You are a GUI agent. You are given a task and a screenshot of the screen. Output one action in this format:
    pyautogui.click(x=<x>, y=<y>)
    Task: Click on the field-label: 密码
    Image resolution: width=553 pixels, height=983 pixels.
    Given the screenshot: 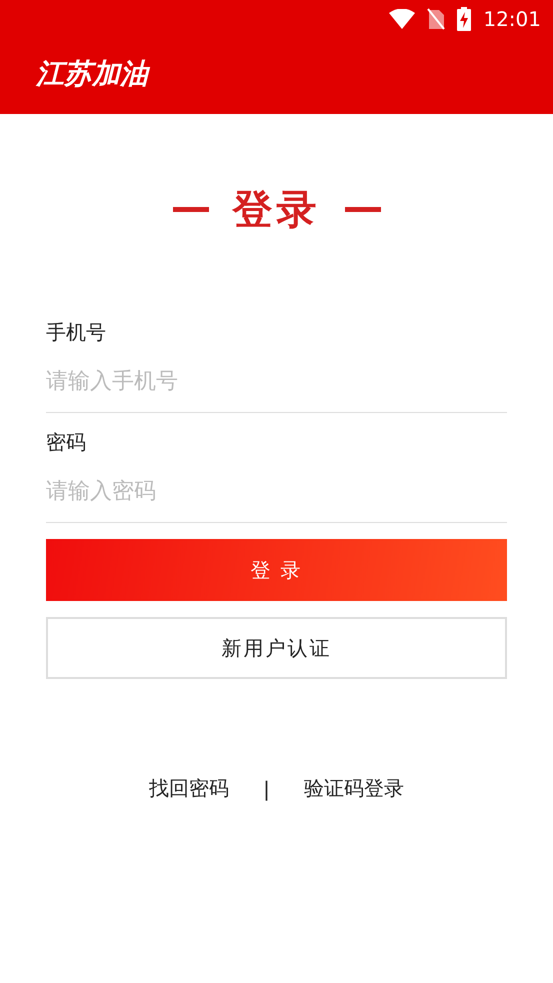 What is the action you would take?
    pyautogui.click(x=66, y=442)
    